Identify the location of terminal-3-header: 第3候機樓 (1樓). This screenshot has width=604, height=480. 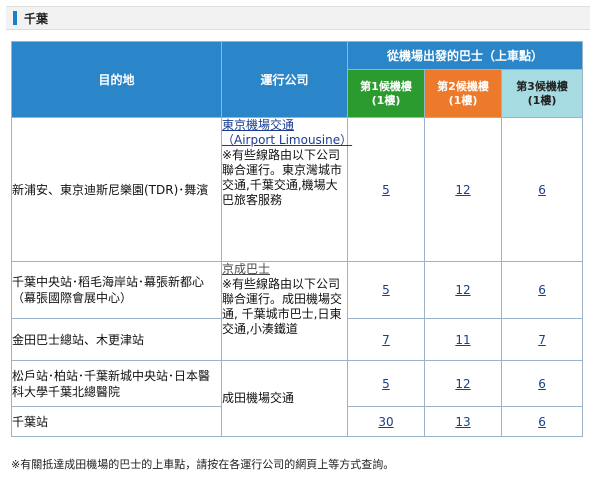
(542, 93).